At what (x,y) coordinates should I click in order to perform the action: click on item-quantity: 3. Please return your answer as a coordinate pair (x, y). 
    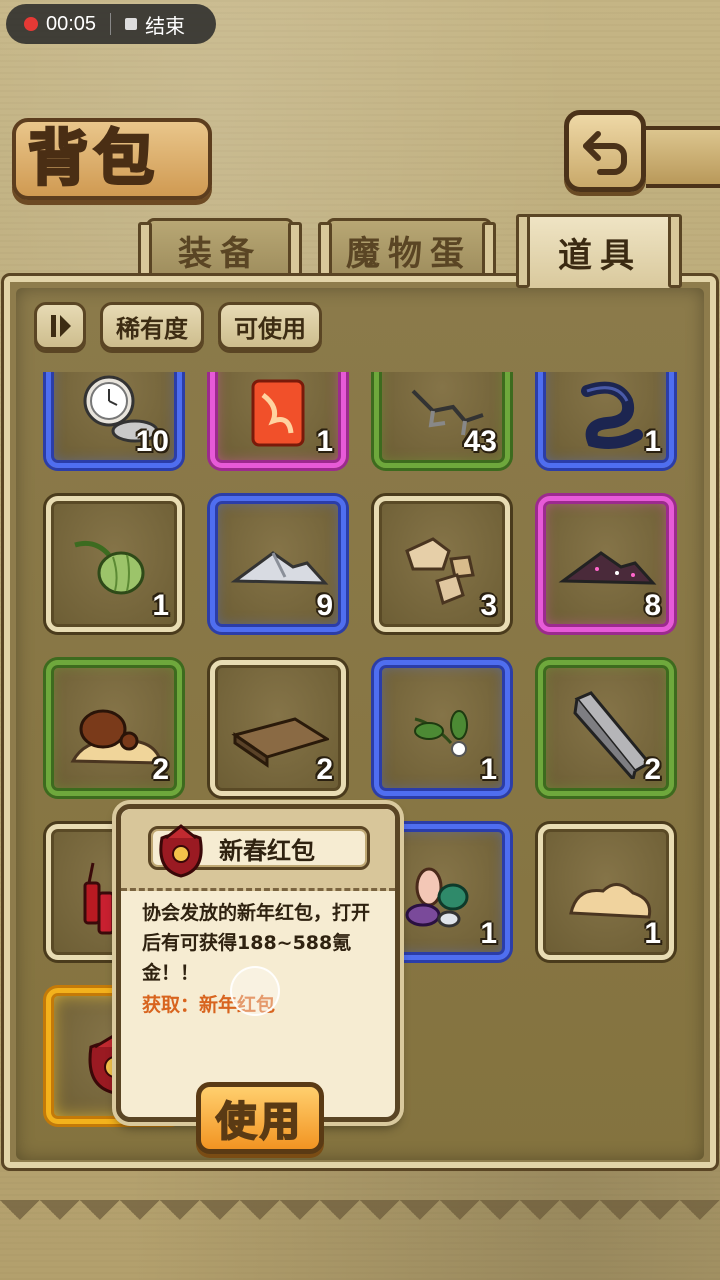
    Looking at the image, I should click on (488, 605).